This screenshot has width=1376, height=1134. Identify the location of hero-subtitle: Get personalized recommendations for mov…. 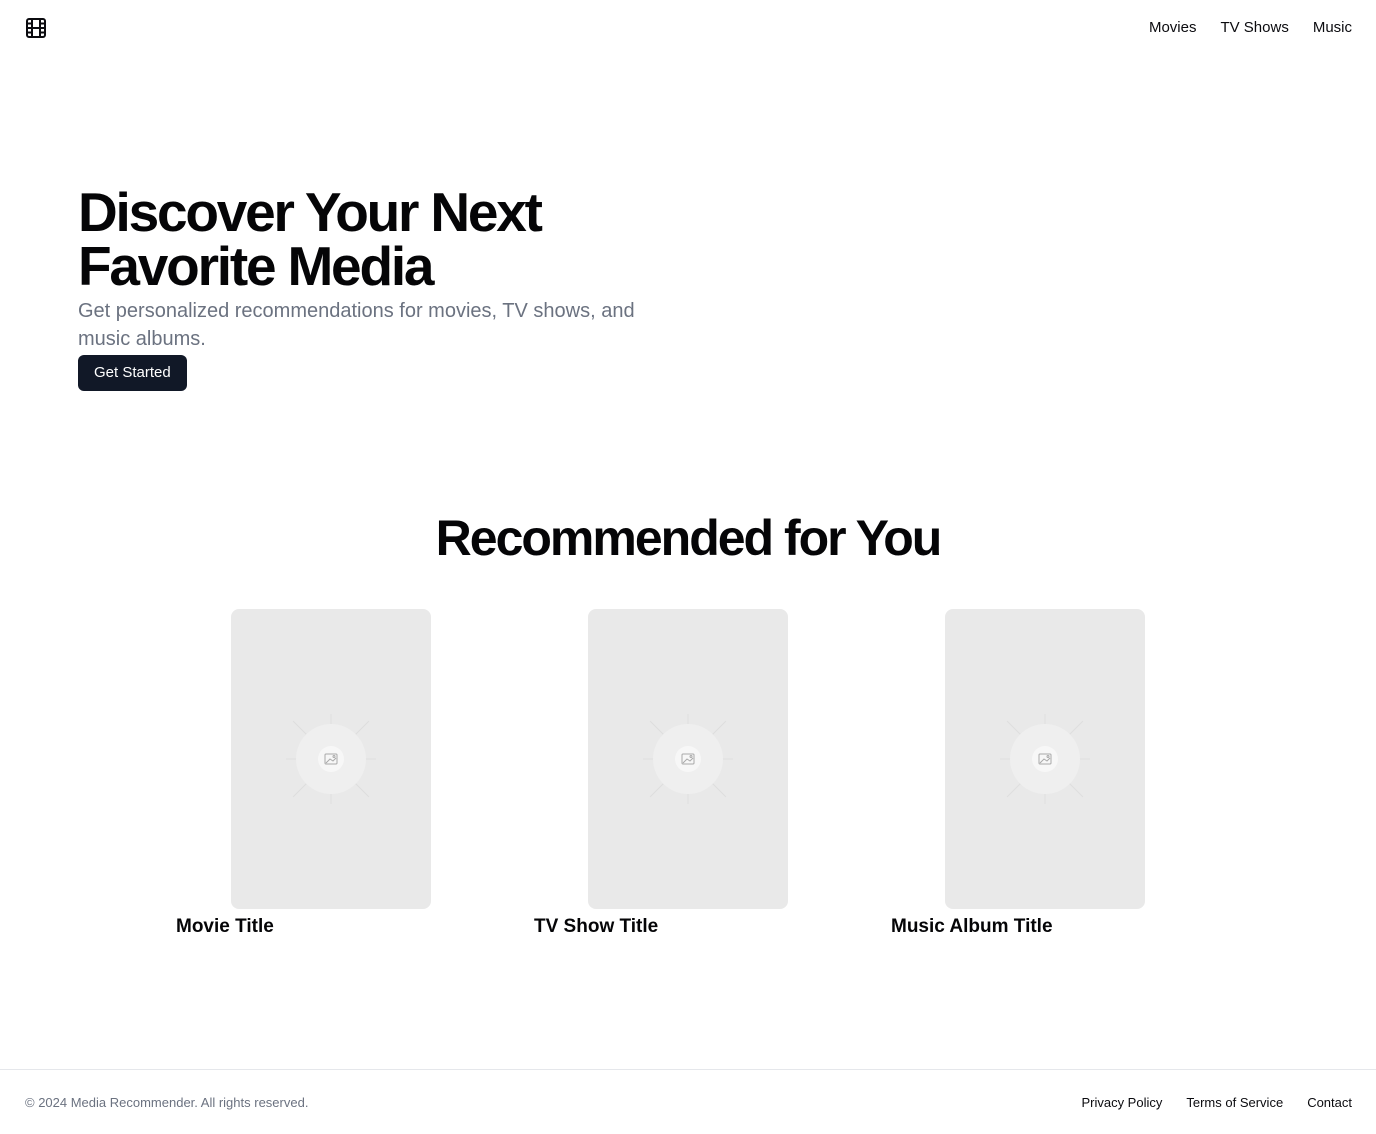
(356, 325).